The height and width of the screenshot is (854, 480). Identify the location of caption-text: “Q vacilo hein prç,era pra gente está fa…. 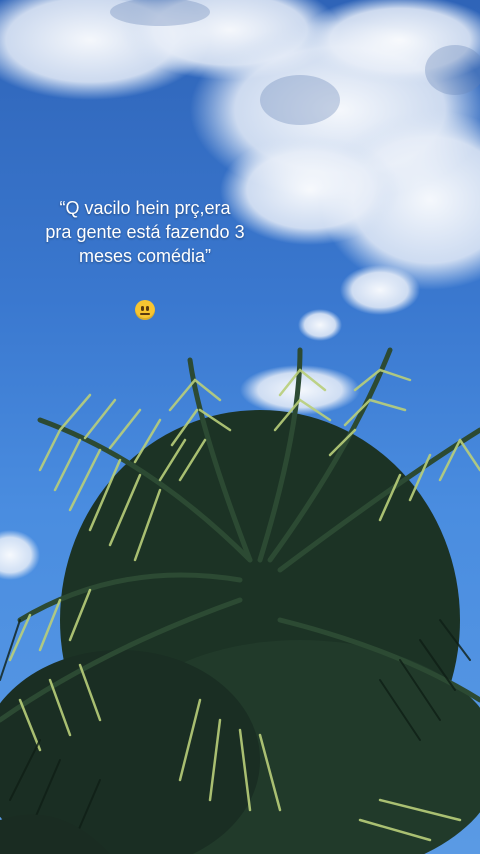
(145, 232).